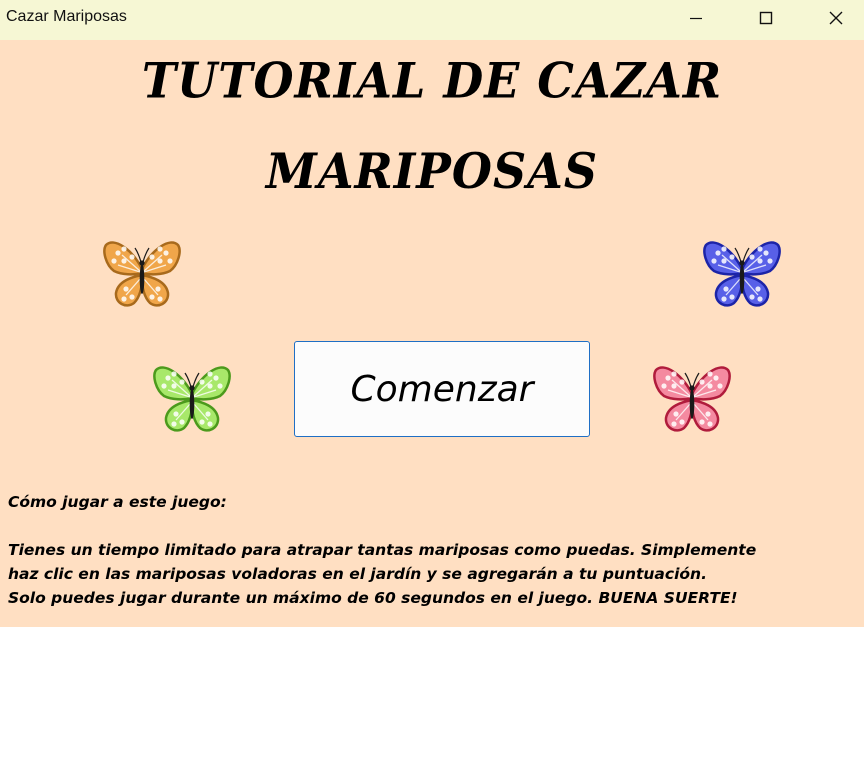  I want to click on blue-butterfly-icon, so click(742, 274).